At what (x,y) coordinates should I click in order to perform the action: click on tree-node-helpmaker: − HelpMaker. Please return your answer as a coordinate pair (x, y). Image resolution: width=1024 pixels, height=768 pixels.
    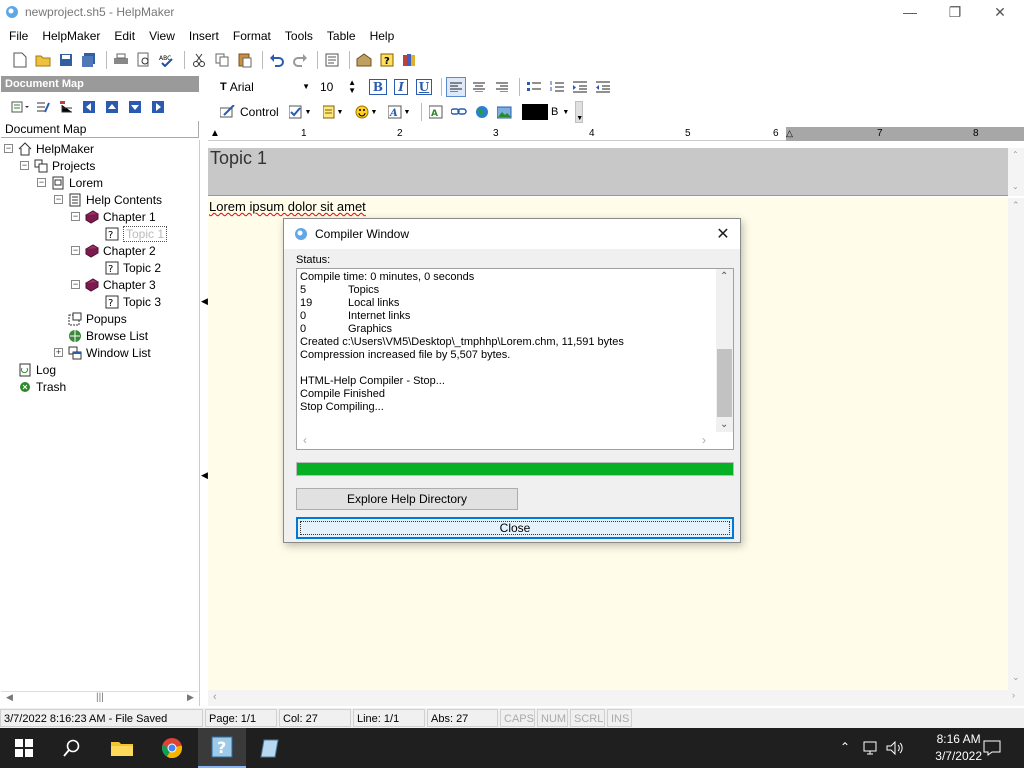
    Looking at the image, I should click on (49, 148).